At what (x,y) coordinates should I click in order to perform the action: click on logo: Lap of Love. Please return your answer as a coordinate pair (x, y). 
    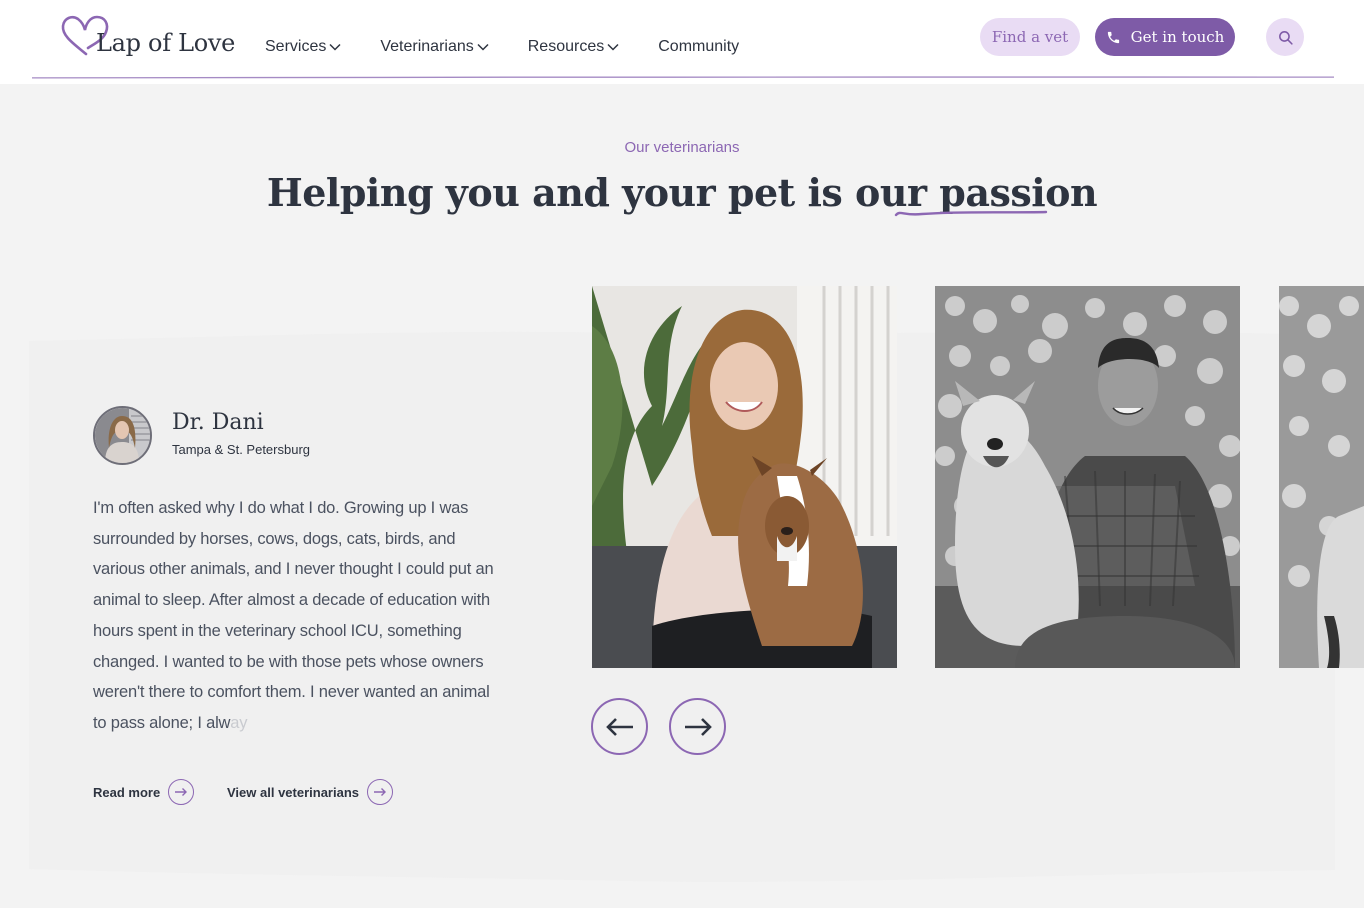
    Looking at the image, I should click on (147, 36).